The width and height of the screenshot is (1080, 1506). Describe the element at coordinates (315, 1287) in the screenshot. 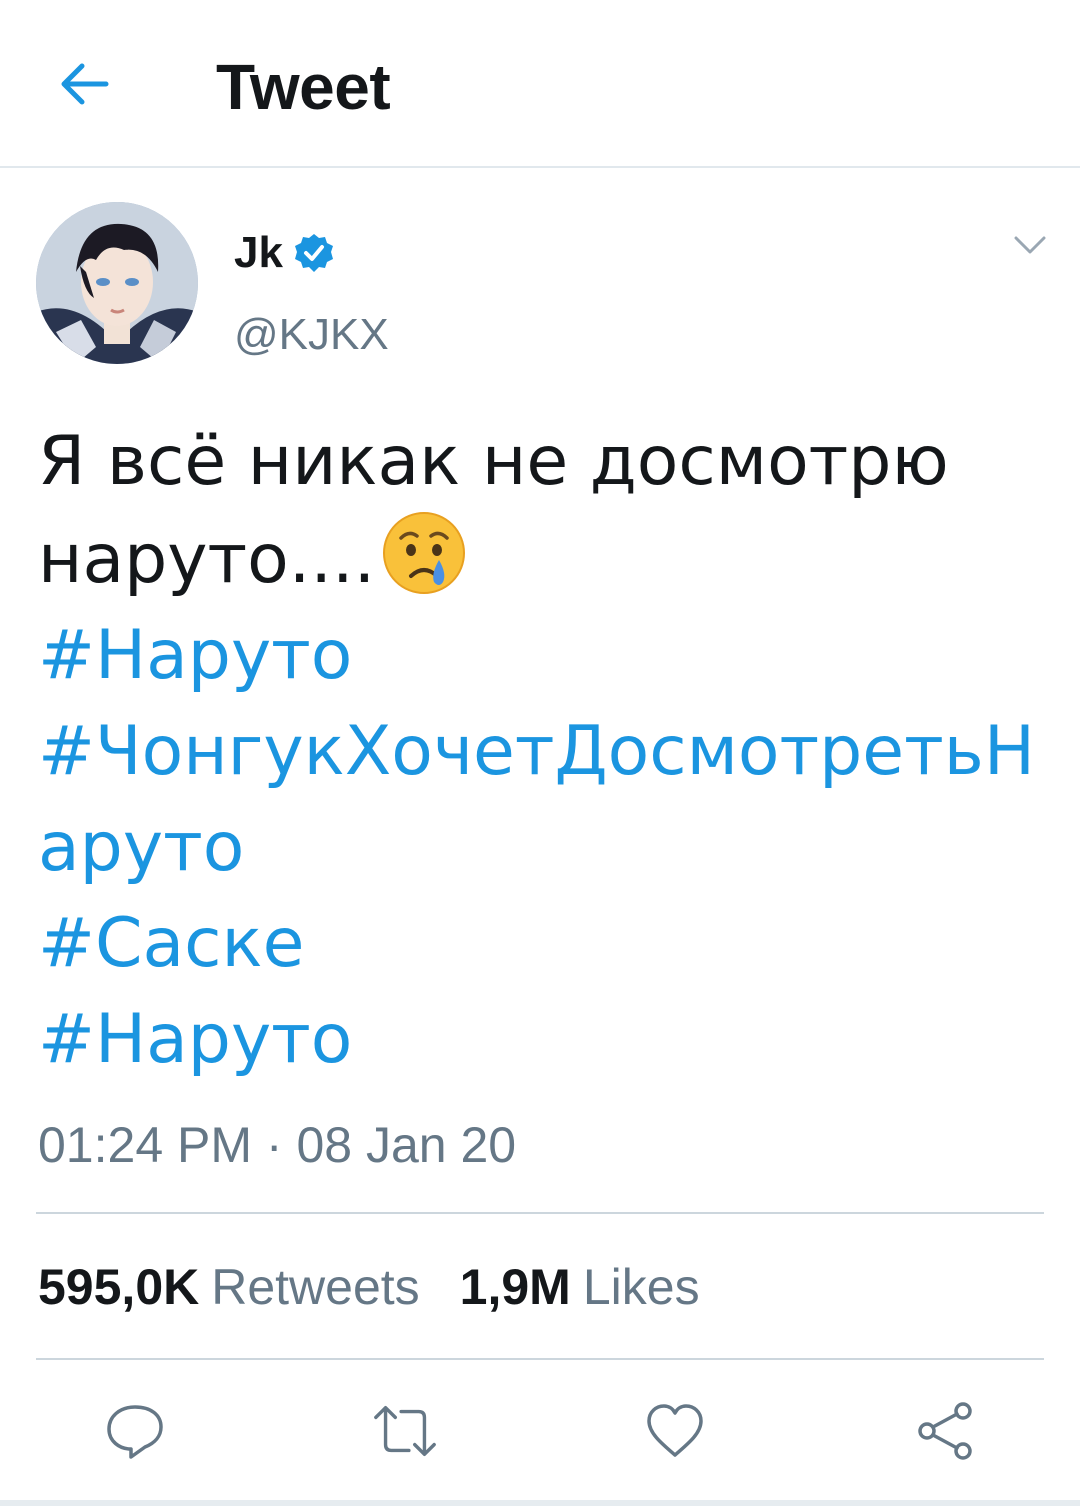

I see `retweets-label: Retweets` at that location.